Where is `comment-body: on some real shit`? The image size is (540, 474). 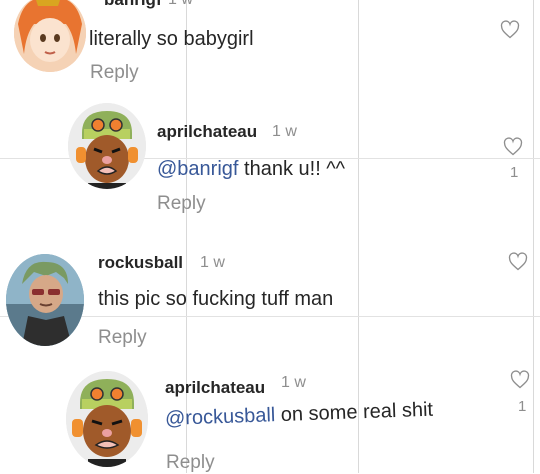 comment-body: on some real shit is located at coordinates (354, 412).